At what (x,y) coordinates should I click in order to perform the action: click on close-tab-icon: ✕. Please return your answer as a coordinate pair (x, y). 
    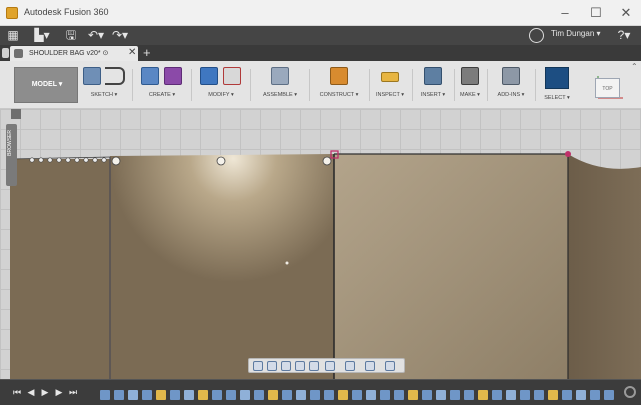
    Looking at the image, I should click on (132, 52).